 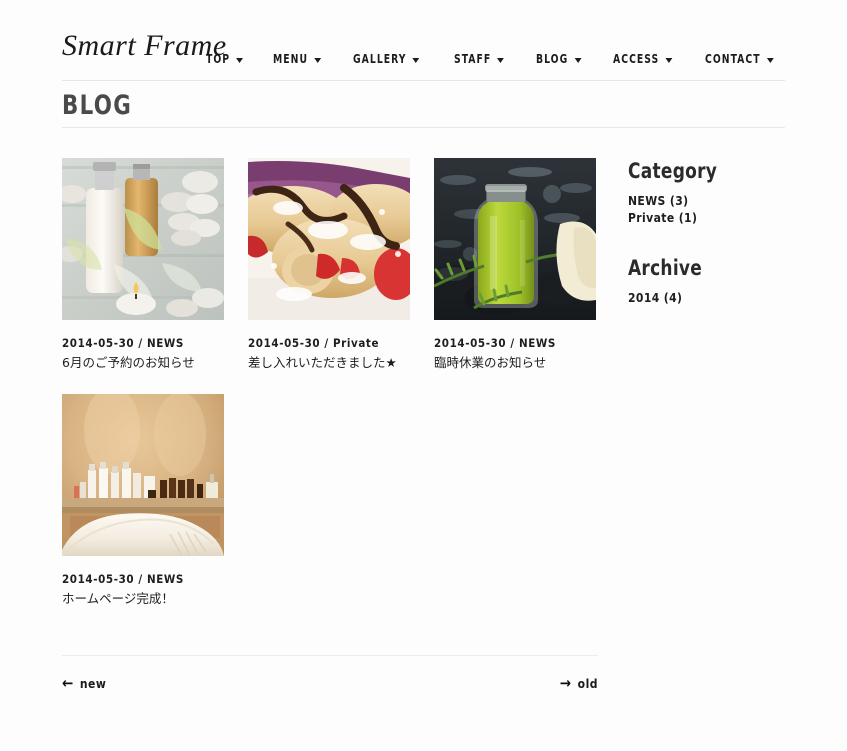 I want to click on pagination-newer-link: ← new, so click(x=84, y=683).